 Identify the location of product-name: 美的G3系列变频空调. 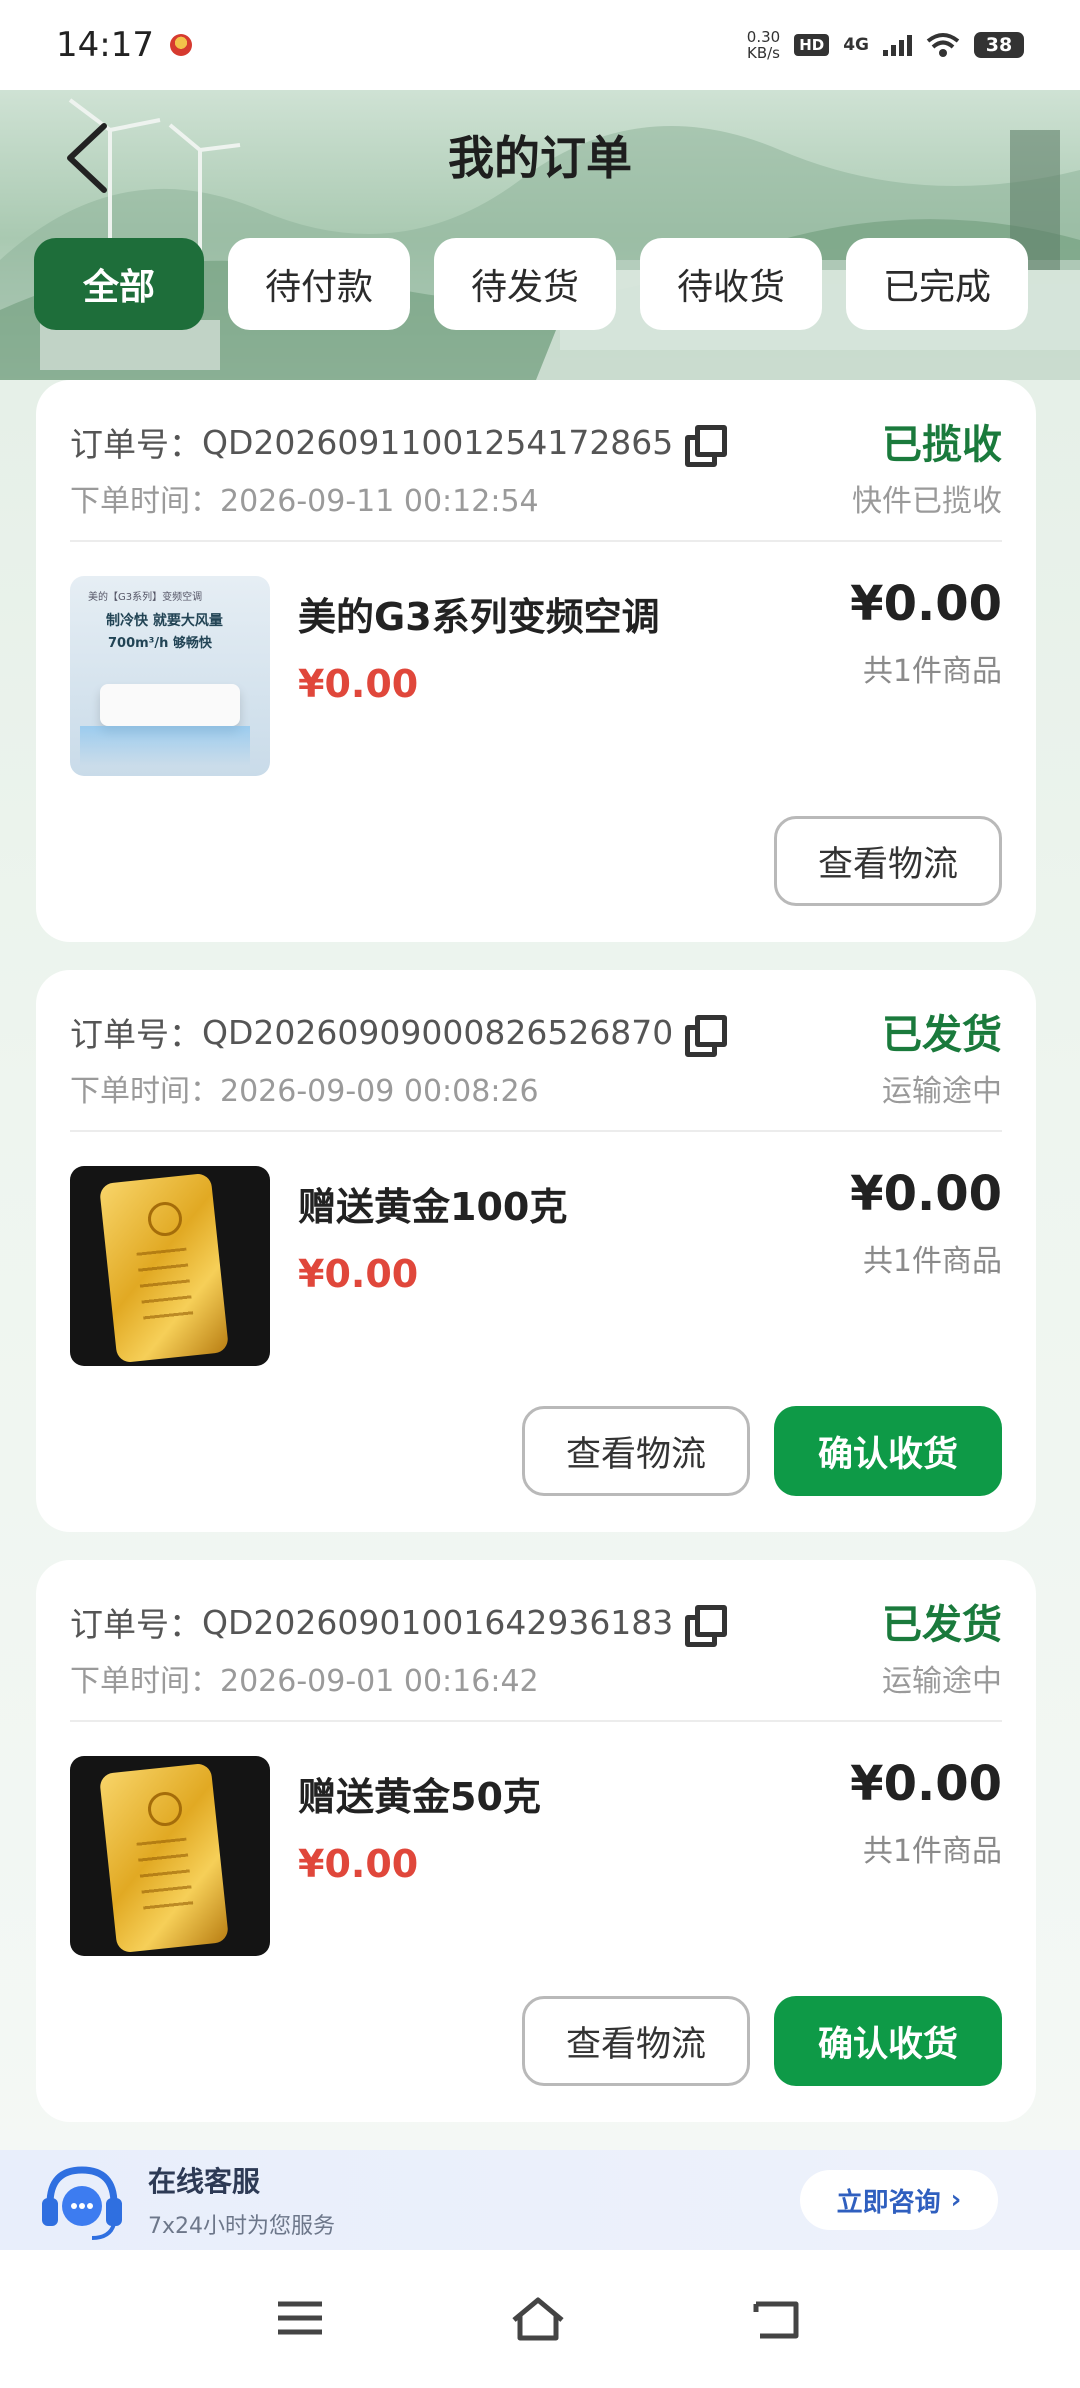
(479, 613).